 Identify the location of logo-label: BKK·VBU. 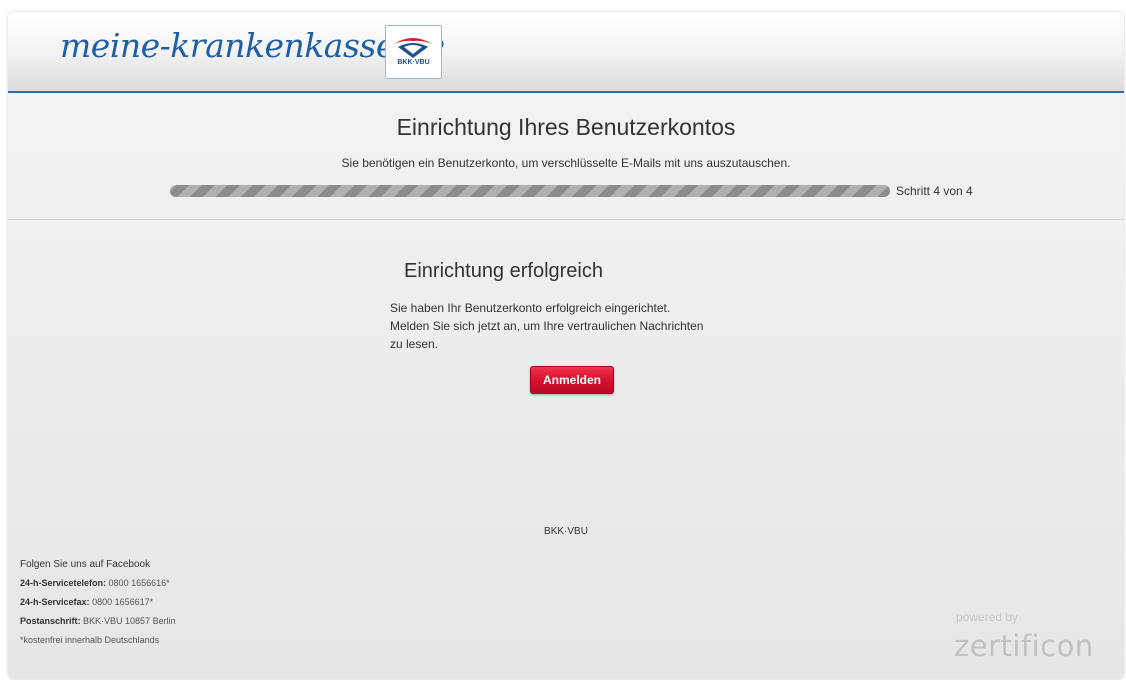
(413, 62).